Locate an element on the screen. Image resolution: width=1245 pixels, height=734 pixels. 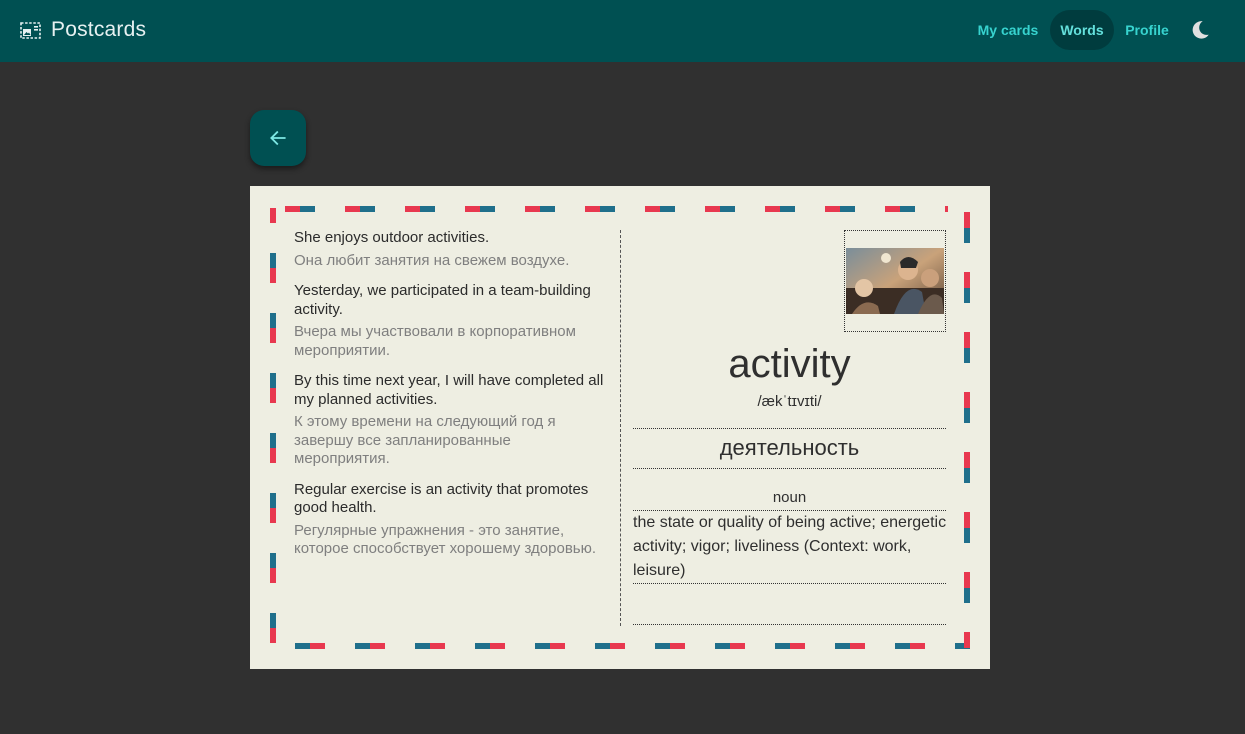
airmail-border-right is located at coordinates (967, 430).